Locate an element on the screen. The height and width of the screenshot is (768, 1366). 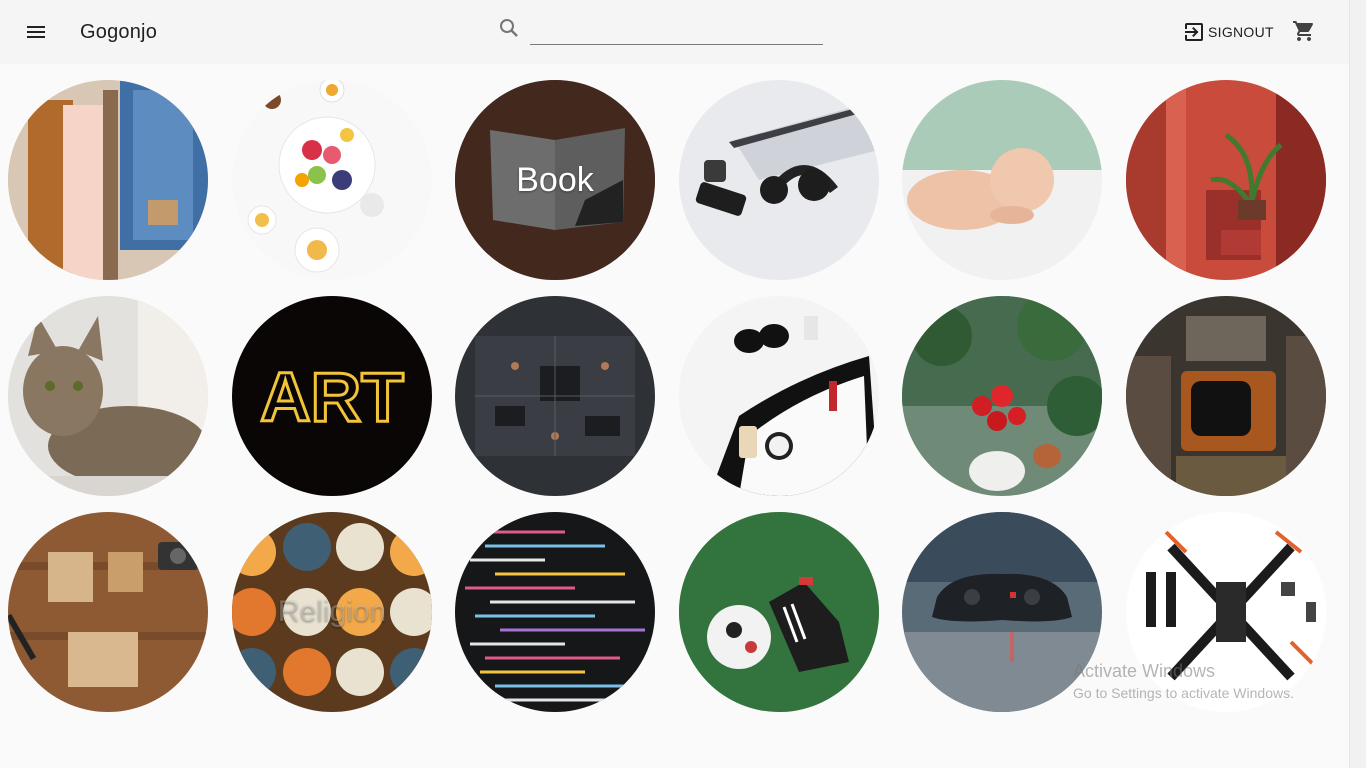
category-art: ART is located at coordinates (332, 396).